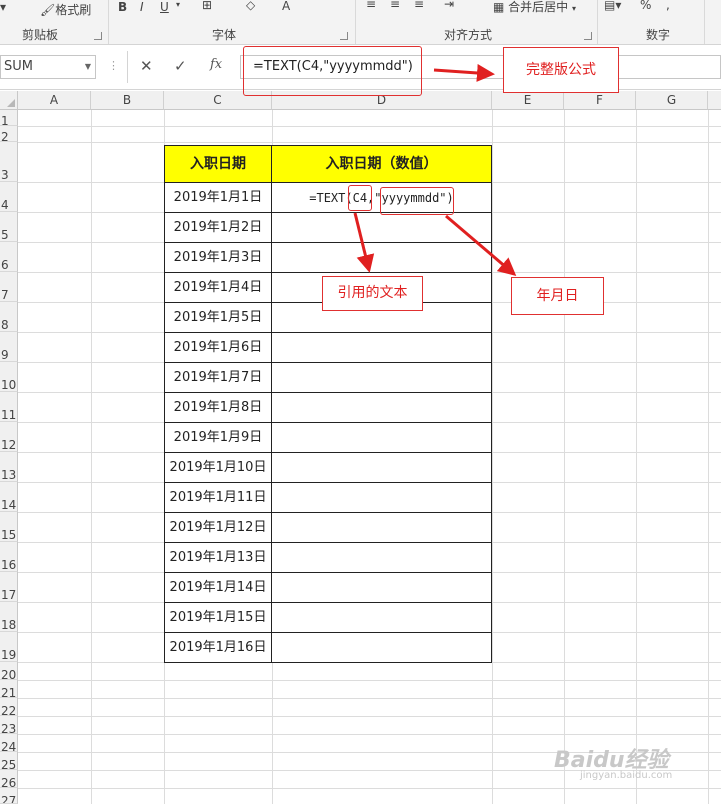 The height and width of the screenshot is (804, 721). I want to click on watermark-url: jingyan.baidu.com, so click(626, 775).